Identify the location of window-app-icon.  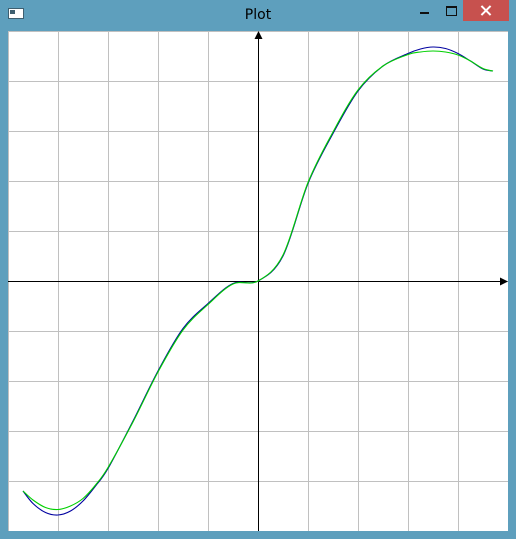
(16, 13).